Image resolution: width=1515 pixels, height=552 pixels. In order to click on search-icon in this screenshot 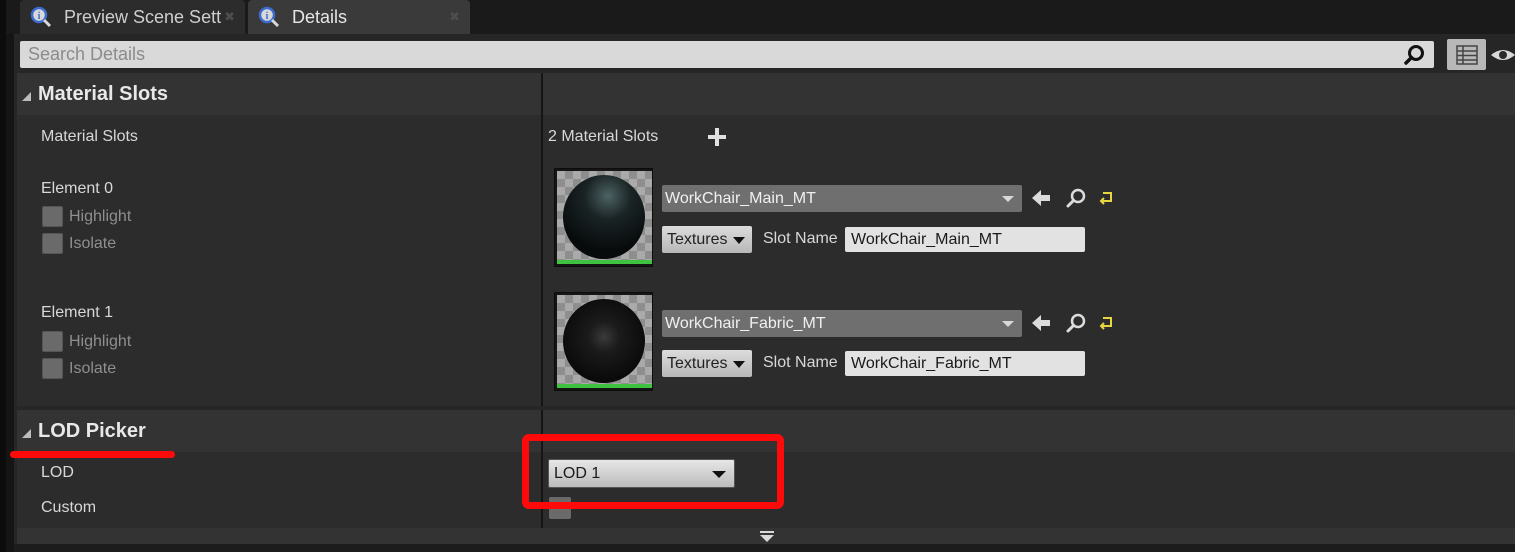, I will do `click(1415, 55)`.